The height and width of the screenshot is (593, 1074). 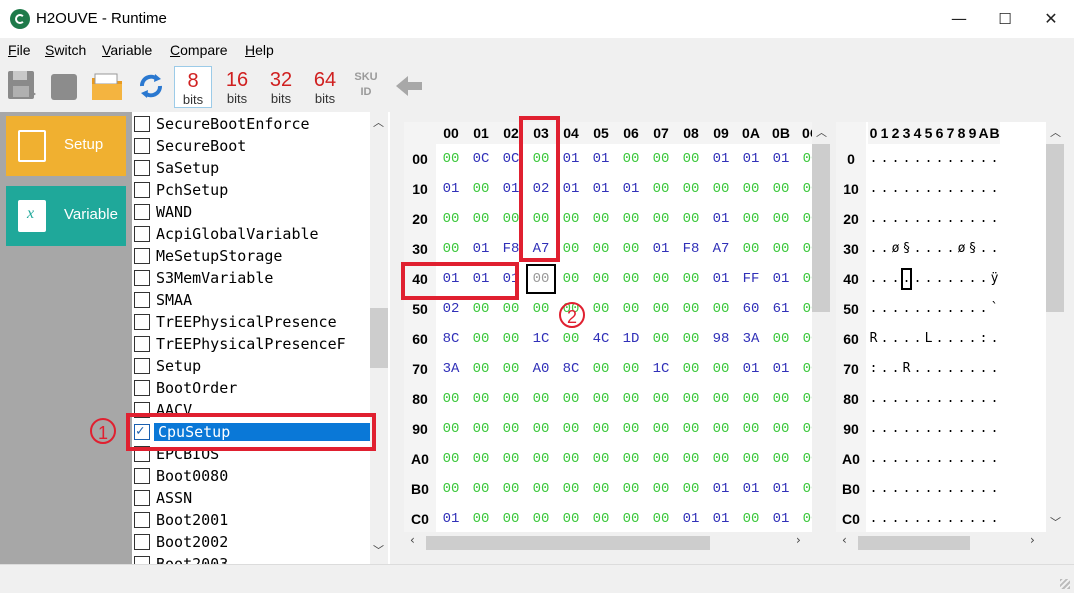 I want to click on open-folder-icon, so click(x=107, y=86).